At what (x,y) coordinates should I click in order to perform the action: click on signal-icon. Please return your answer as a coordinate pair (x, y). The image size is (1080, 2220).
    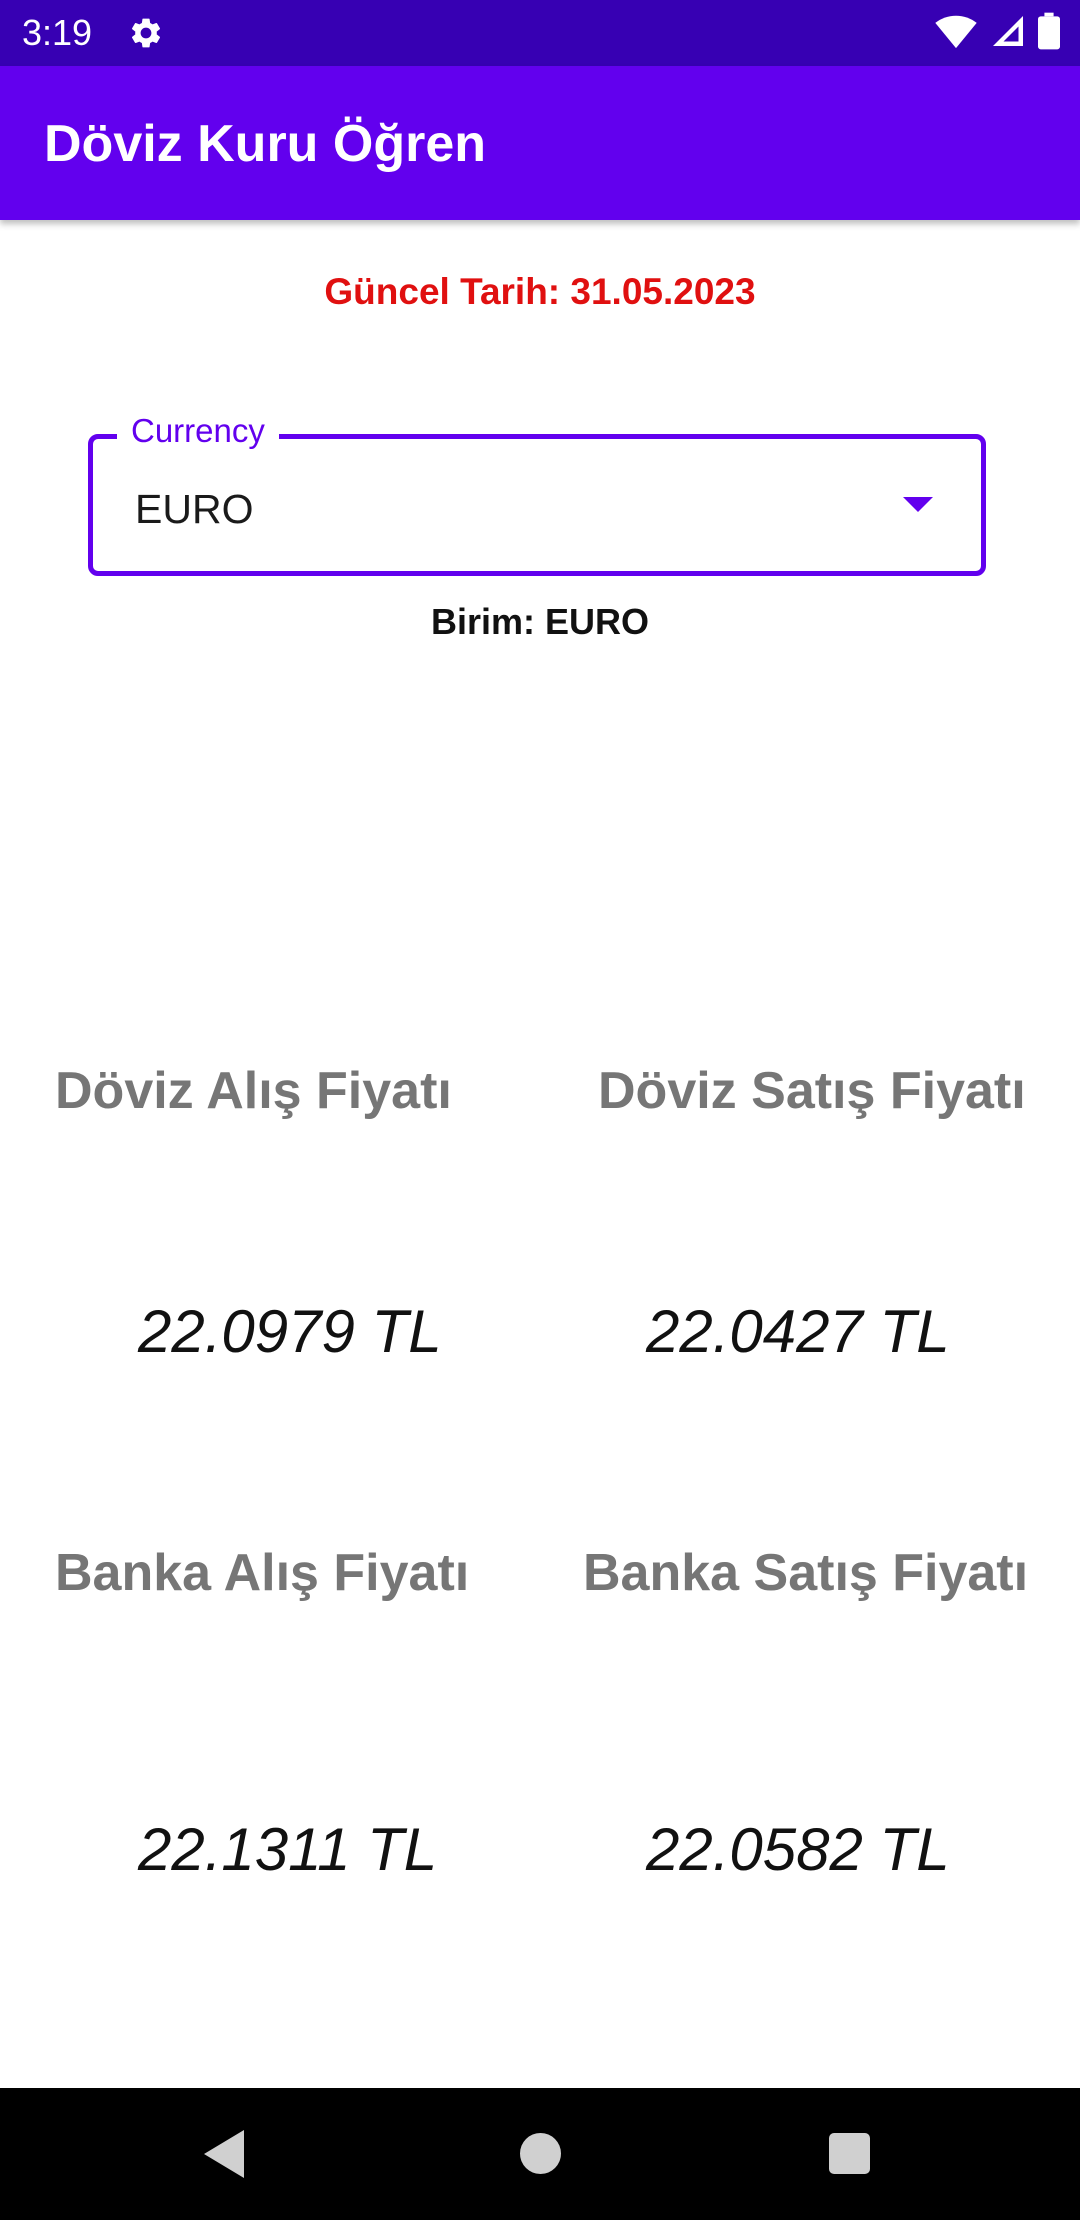
    Looking at the image, I should click on (1008, 33).